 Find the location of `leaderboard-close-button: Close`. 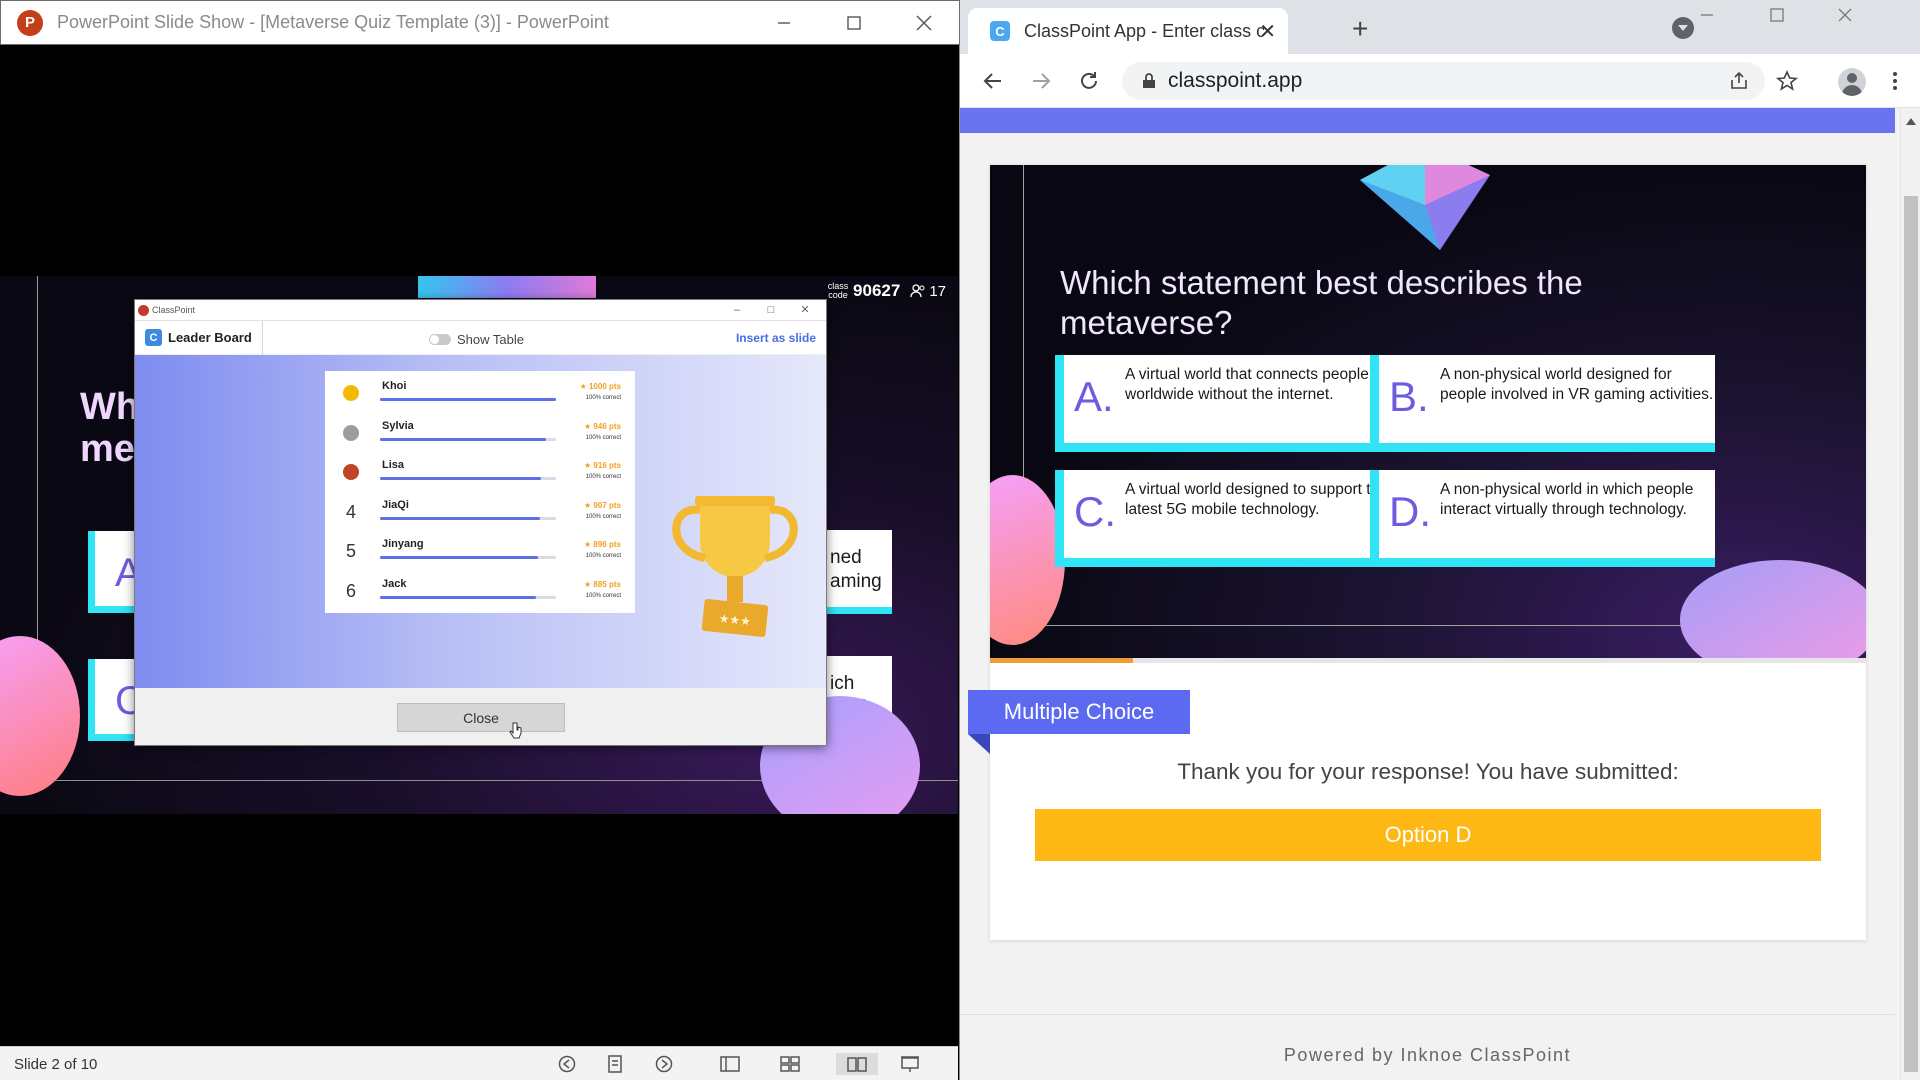

leaderboard-close-button: Close is located at coordinates (481, 717).